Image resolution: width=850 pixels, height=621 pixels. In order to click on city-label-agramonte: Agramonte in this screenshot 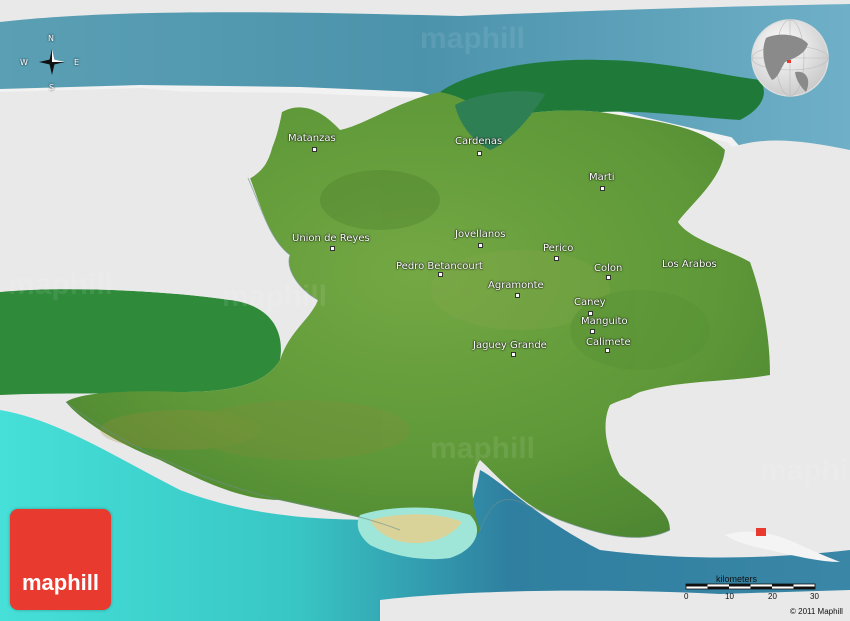, I will do `click(516, 285)`.